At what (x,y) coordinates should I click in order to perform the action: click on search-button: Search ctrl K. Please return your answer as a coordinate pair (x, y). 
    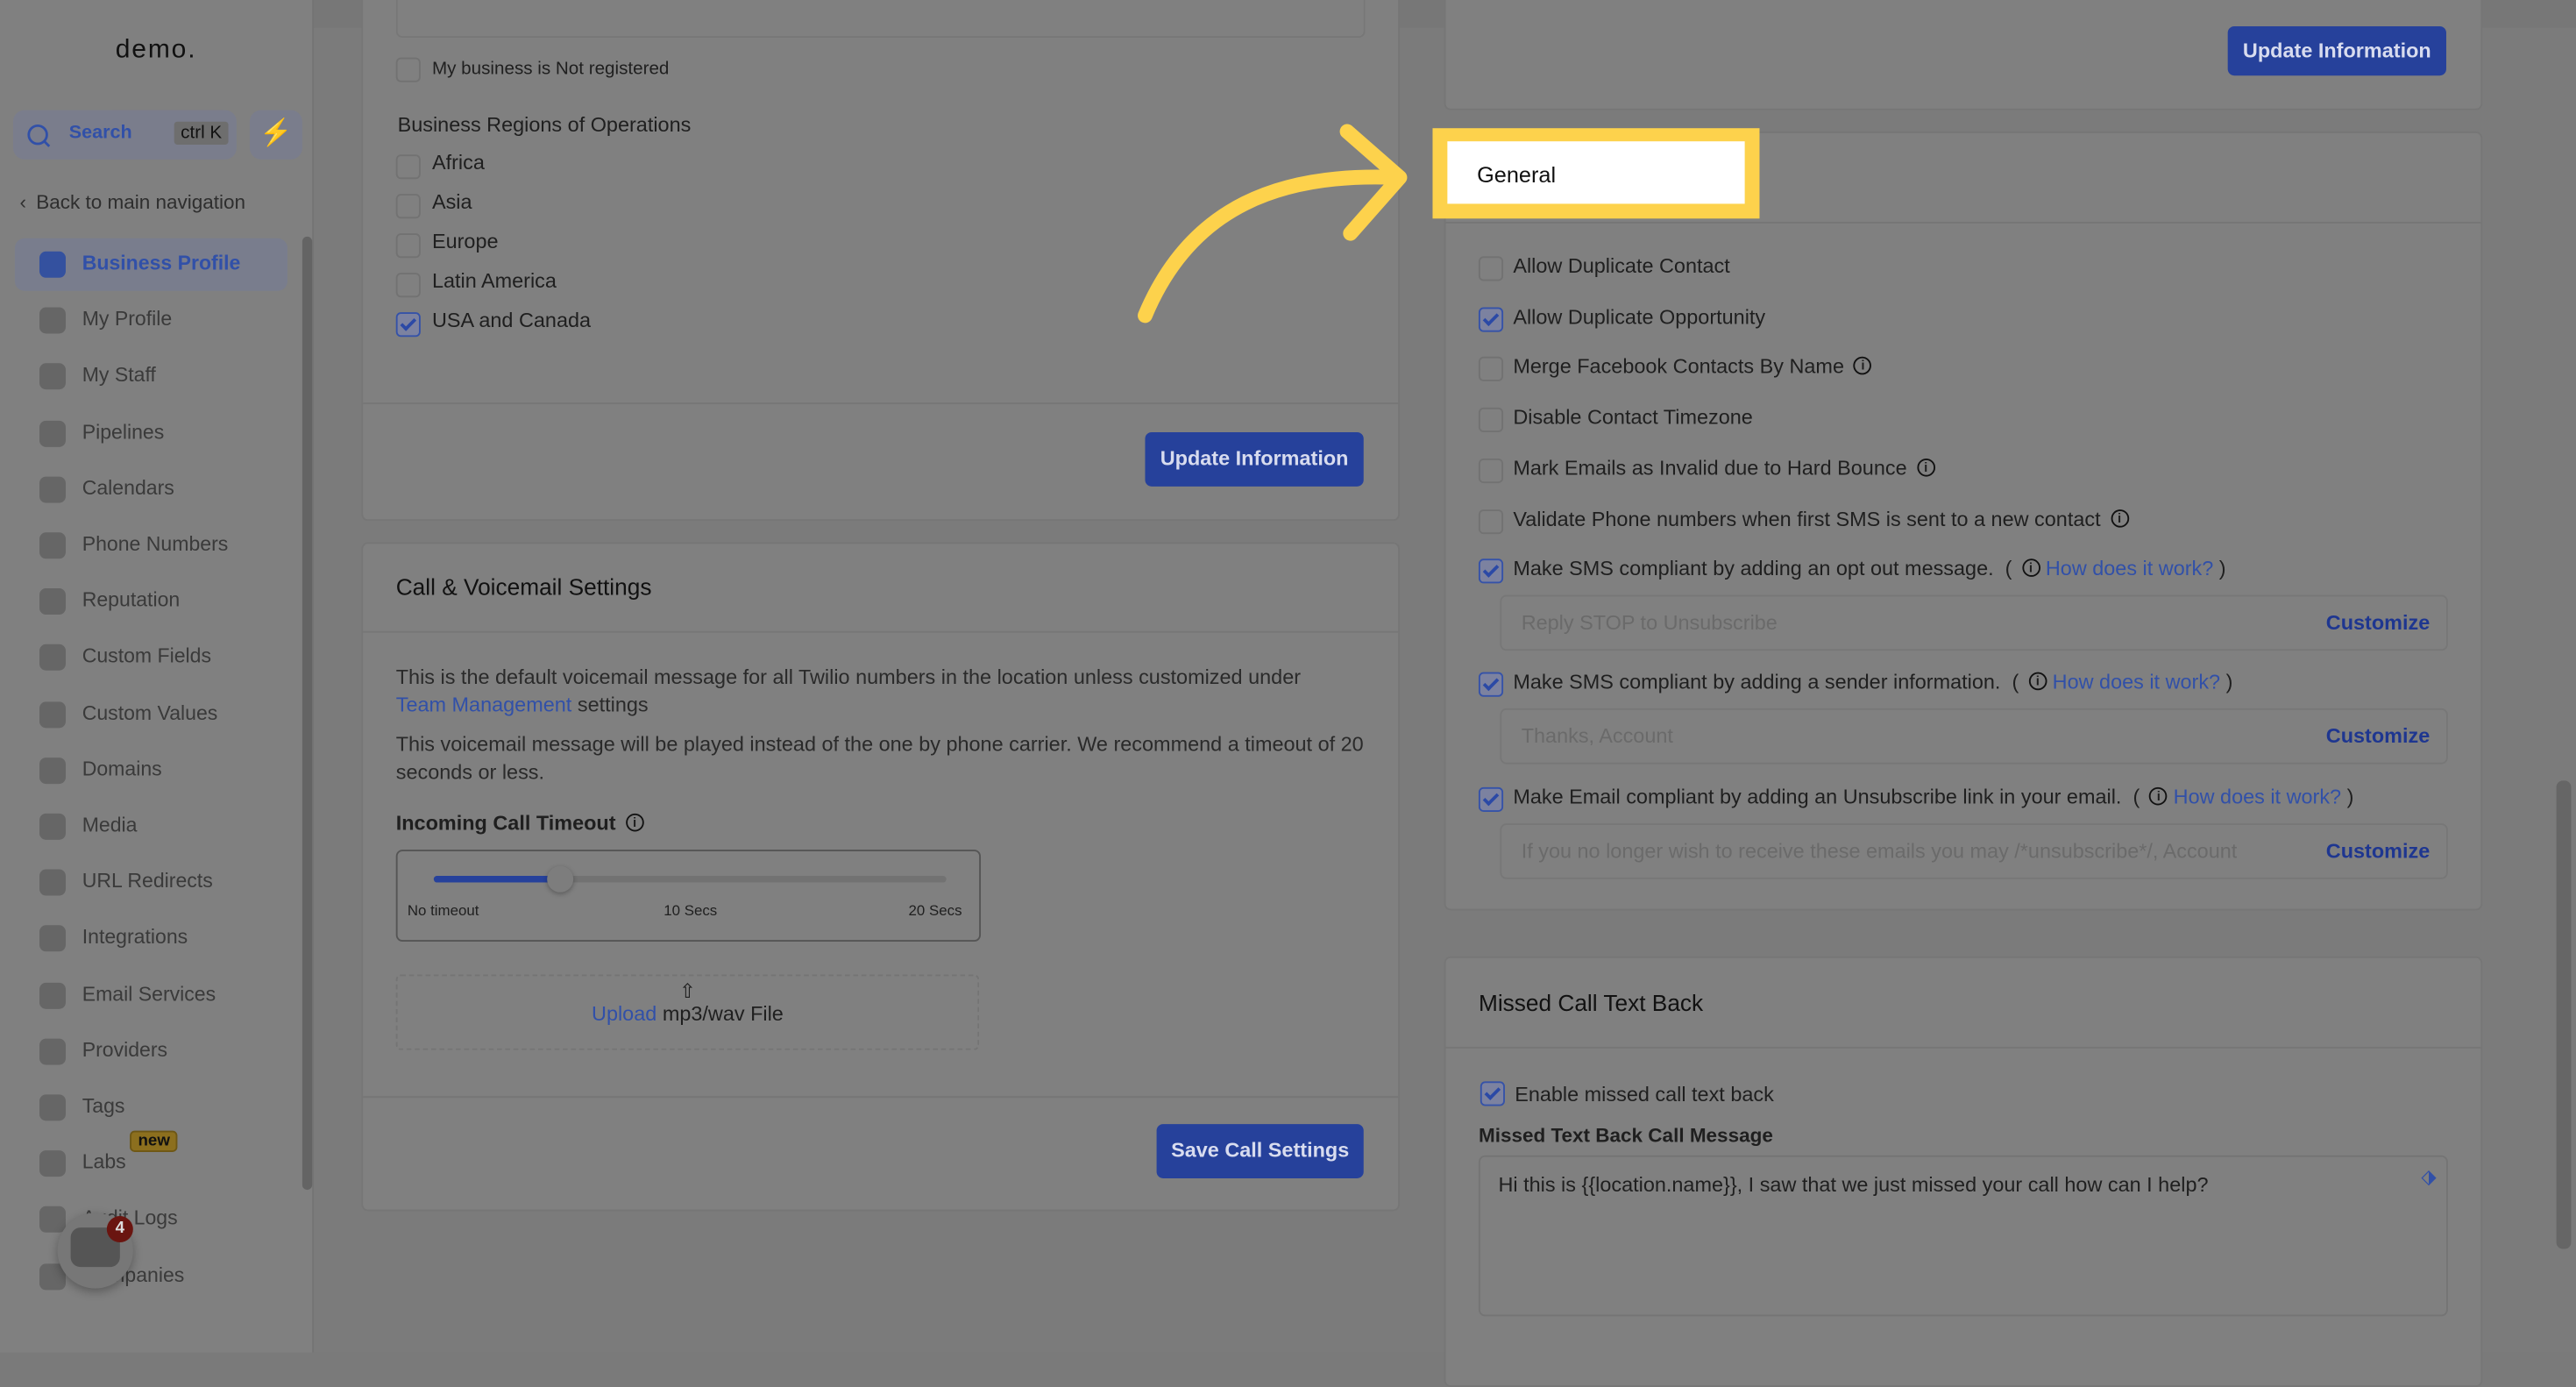
    Looking at the image, I should click on (125, 135).